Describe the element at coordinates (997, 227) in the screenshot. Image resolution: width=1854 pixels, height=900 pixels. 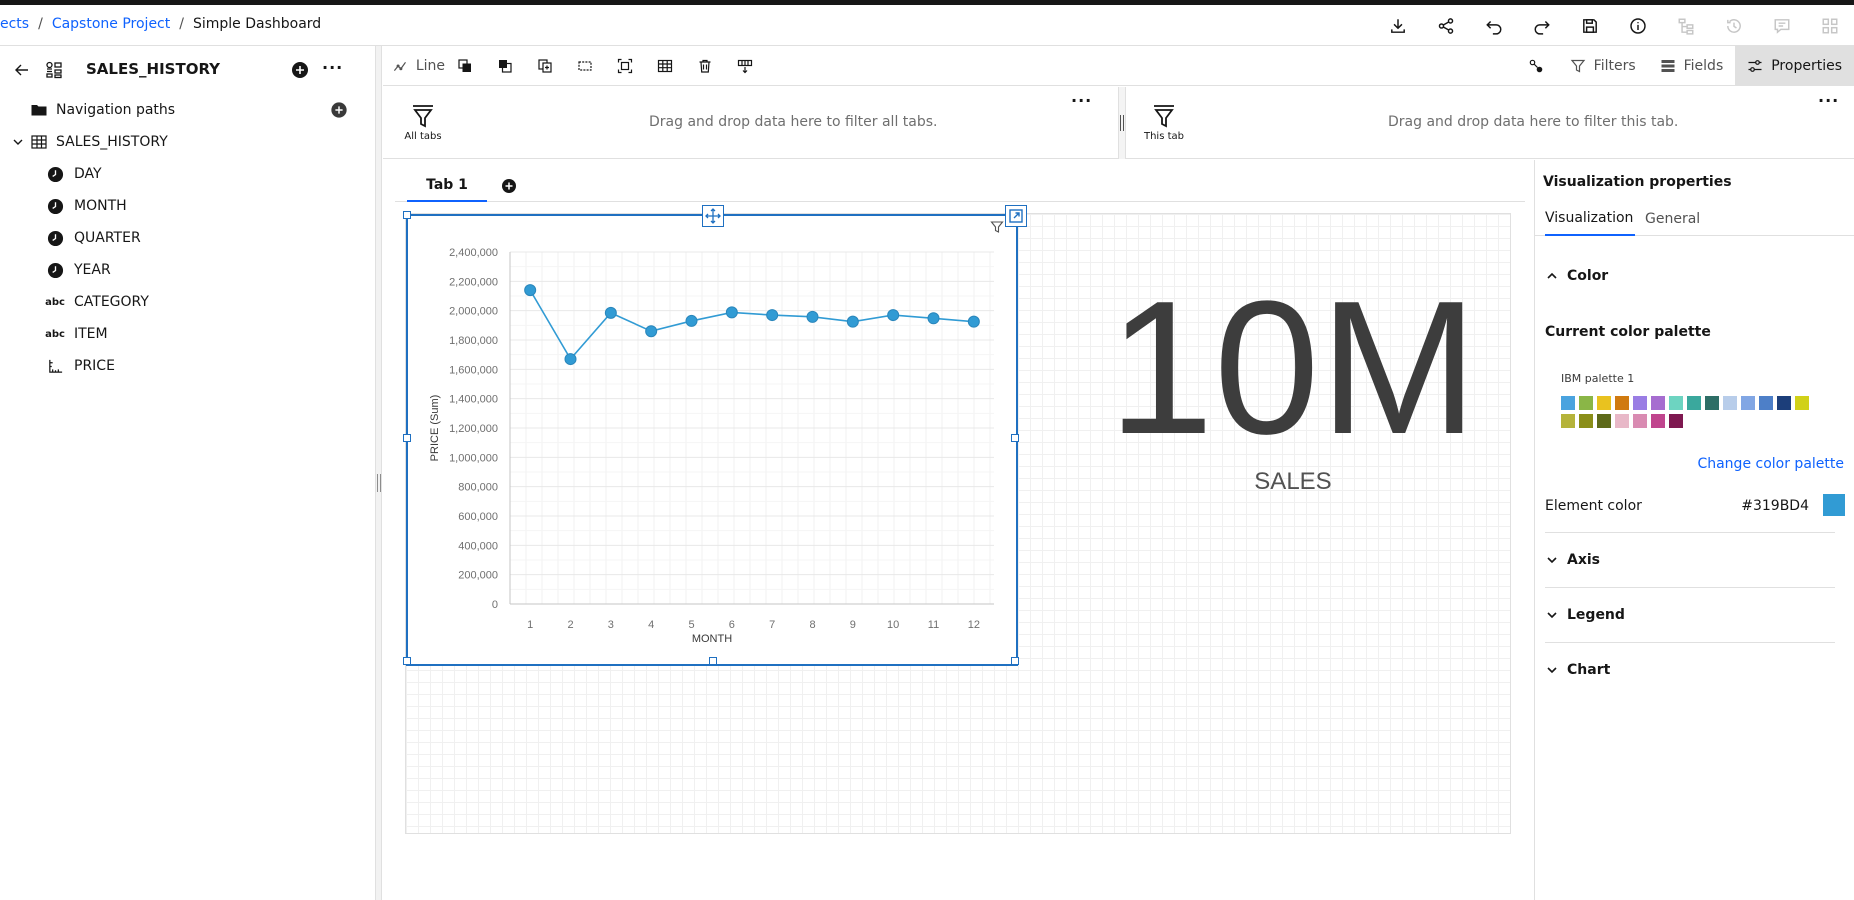
I see `widget-filter-icon` at that location.